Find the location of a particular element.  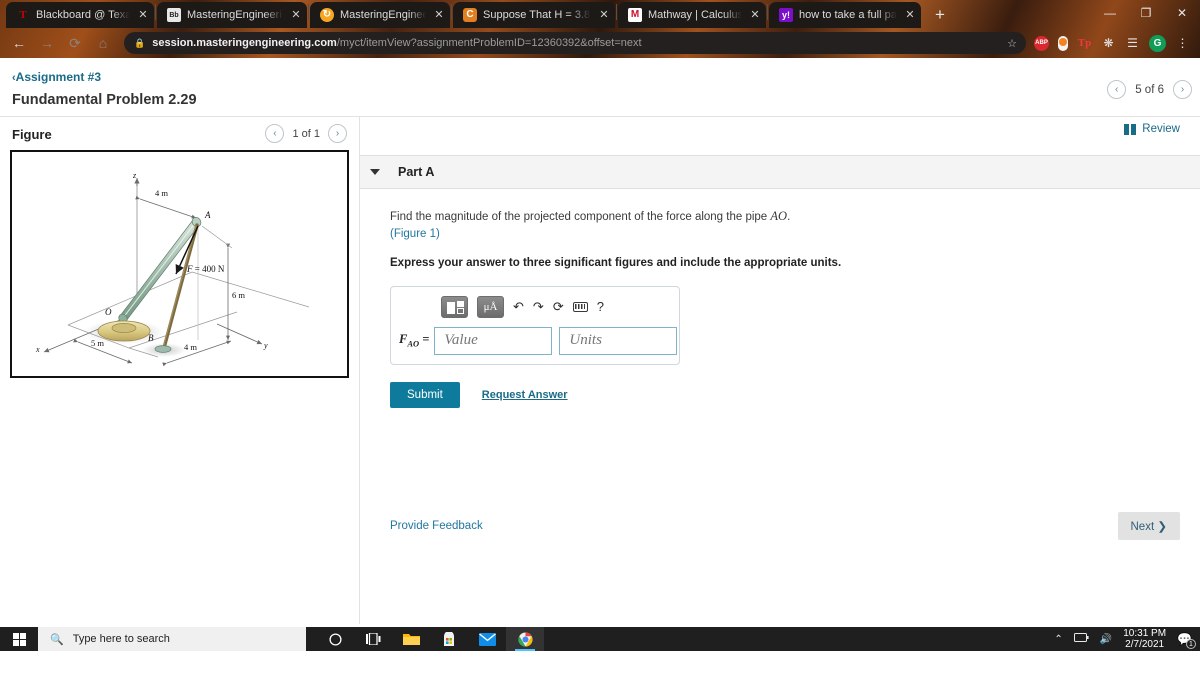

lock-icon: 🔒 is located at coordinates (140, 42).